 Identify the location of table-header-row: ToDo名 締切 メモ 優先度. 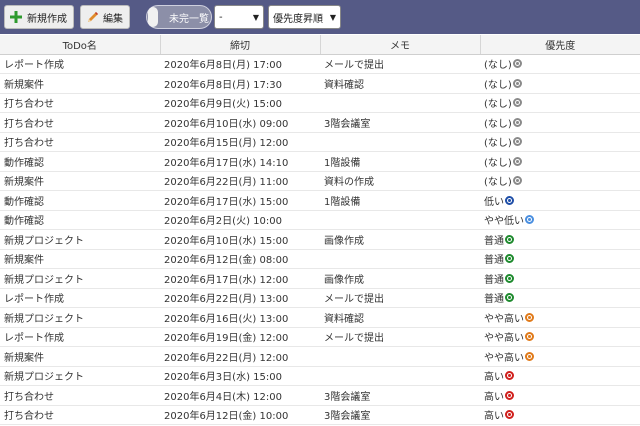
(320, 45).